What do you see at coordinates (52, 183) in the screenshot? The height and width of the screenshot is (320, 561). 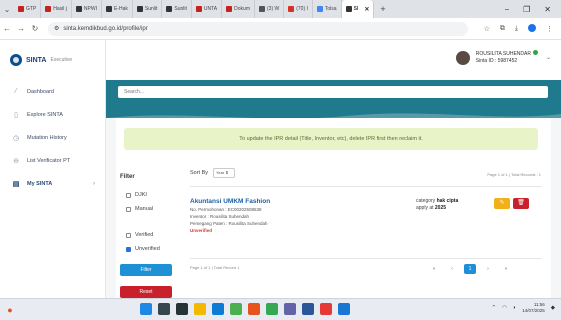 I see `sidebar-item: ▤ My SINTA ›` at bounding box center [52, 183].